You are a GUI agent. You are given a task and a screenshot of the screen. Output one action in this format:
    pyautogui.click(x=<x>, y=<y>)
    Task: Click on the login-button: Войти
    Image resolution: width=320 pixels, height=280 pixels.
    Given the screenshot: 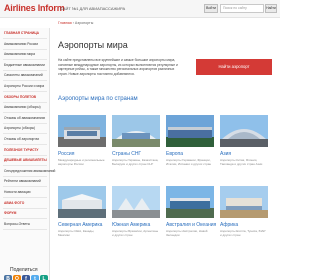 What is the action you would take?
    pyautogui.click(x=211, y=8)
    